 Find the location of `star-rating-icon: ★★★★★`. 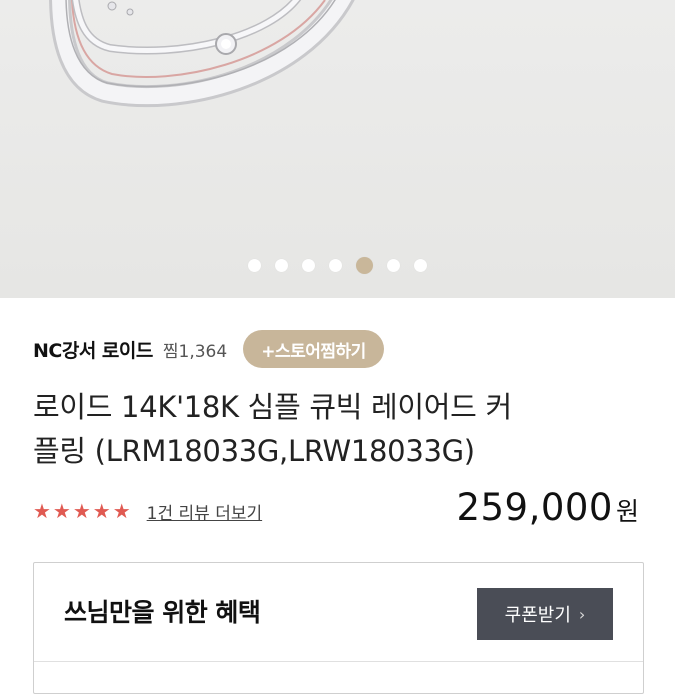

star-rating-icon: ★★★★★ is located at coordinates (83, 511).